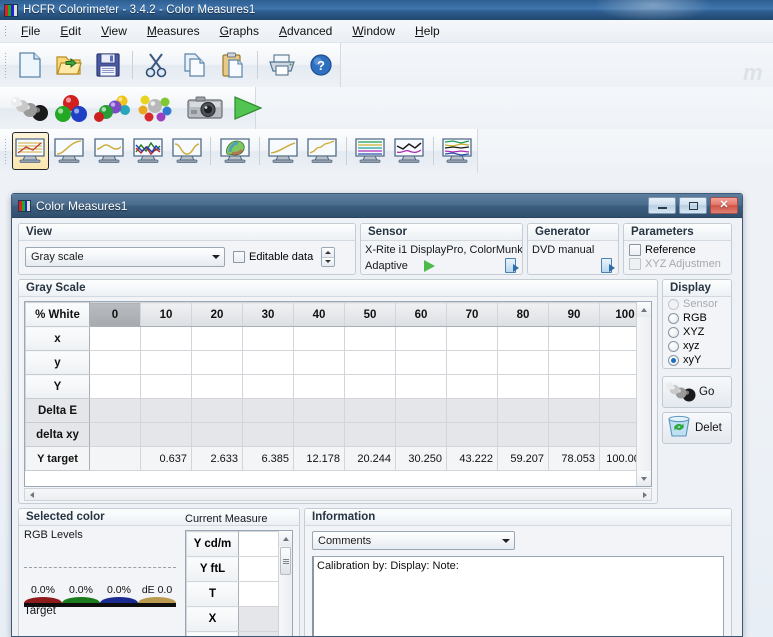 Image resolution: width=773 pixels, height=637 pixels. Describe the element at coordinates (31, 494) in the screenshot. I see `scroll-left-button` at that location.